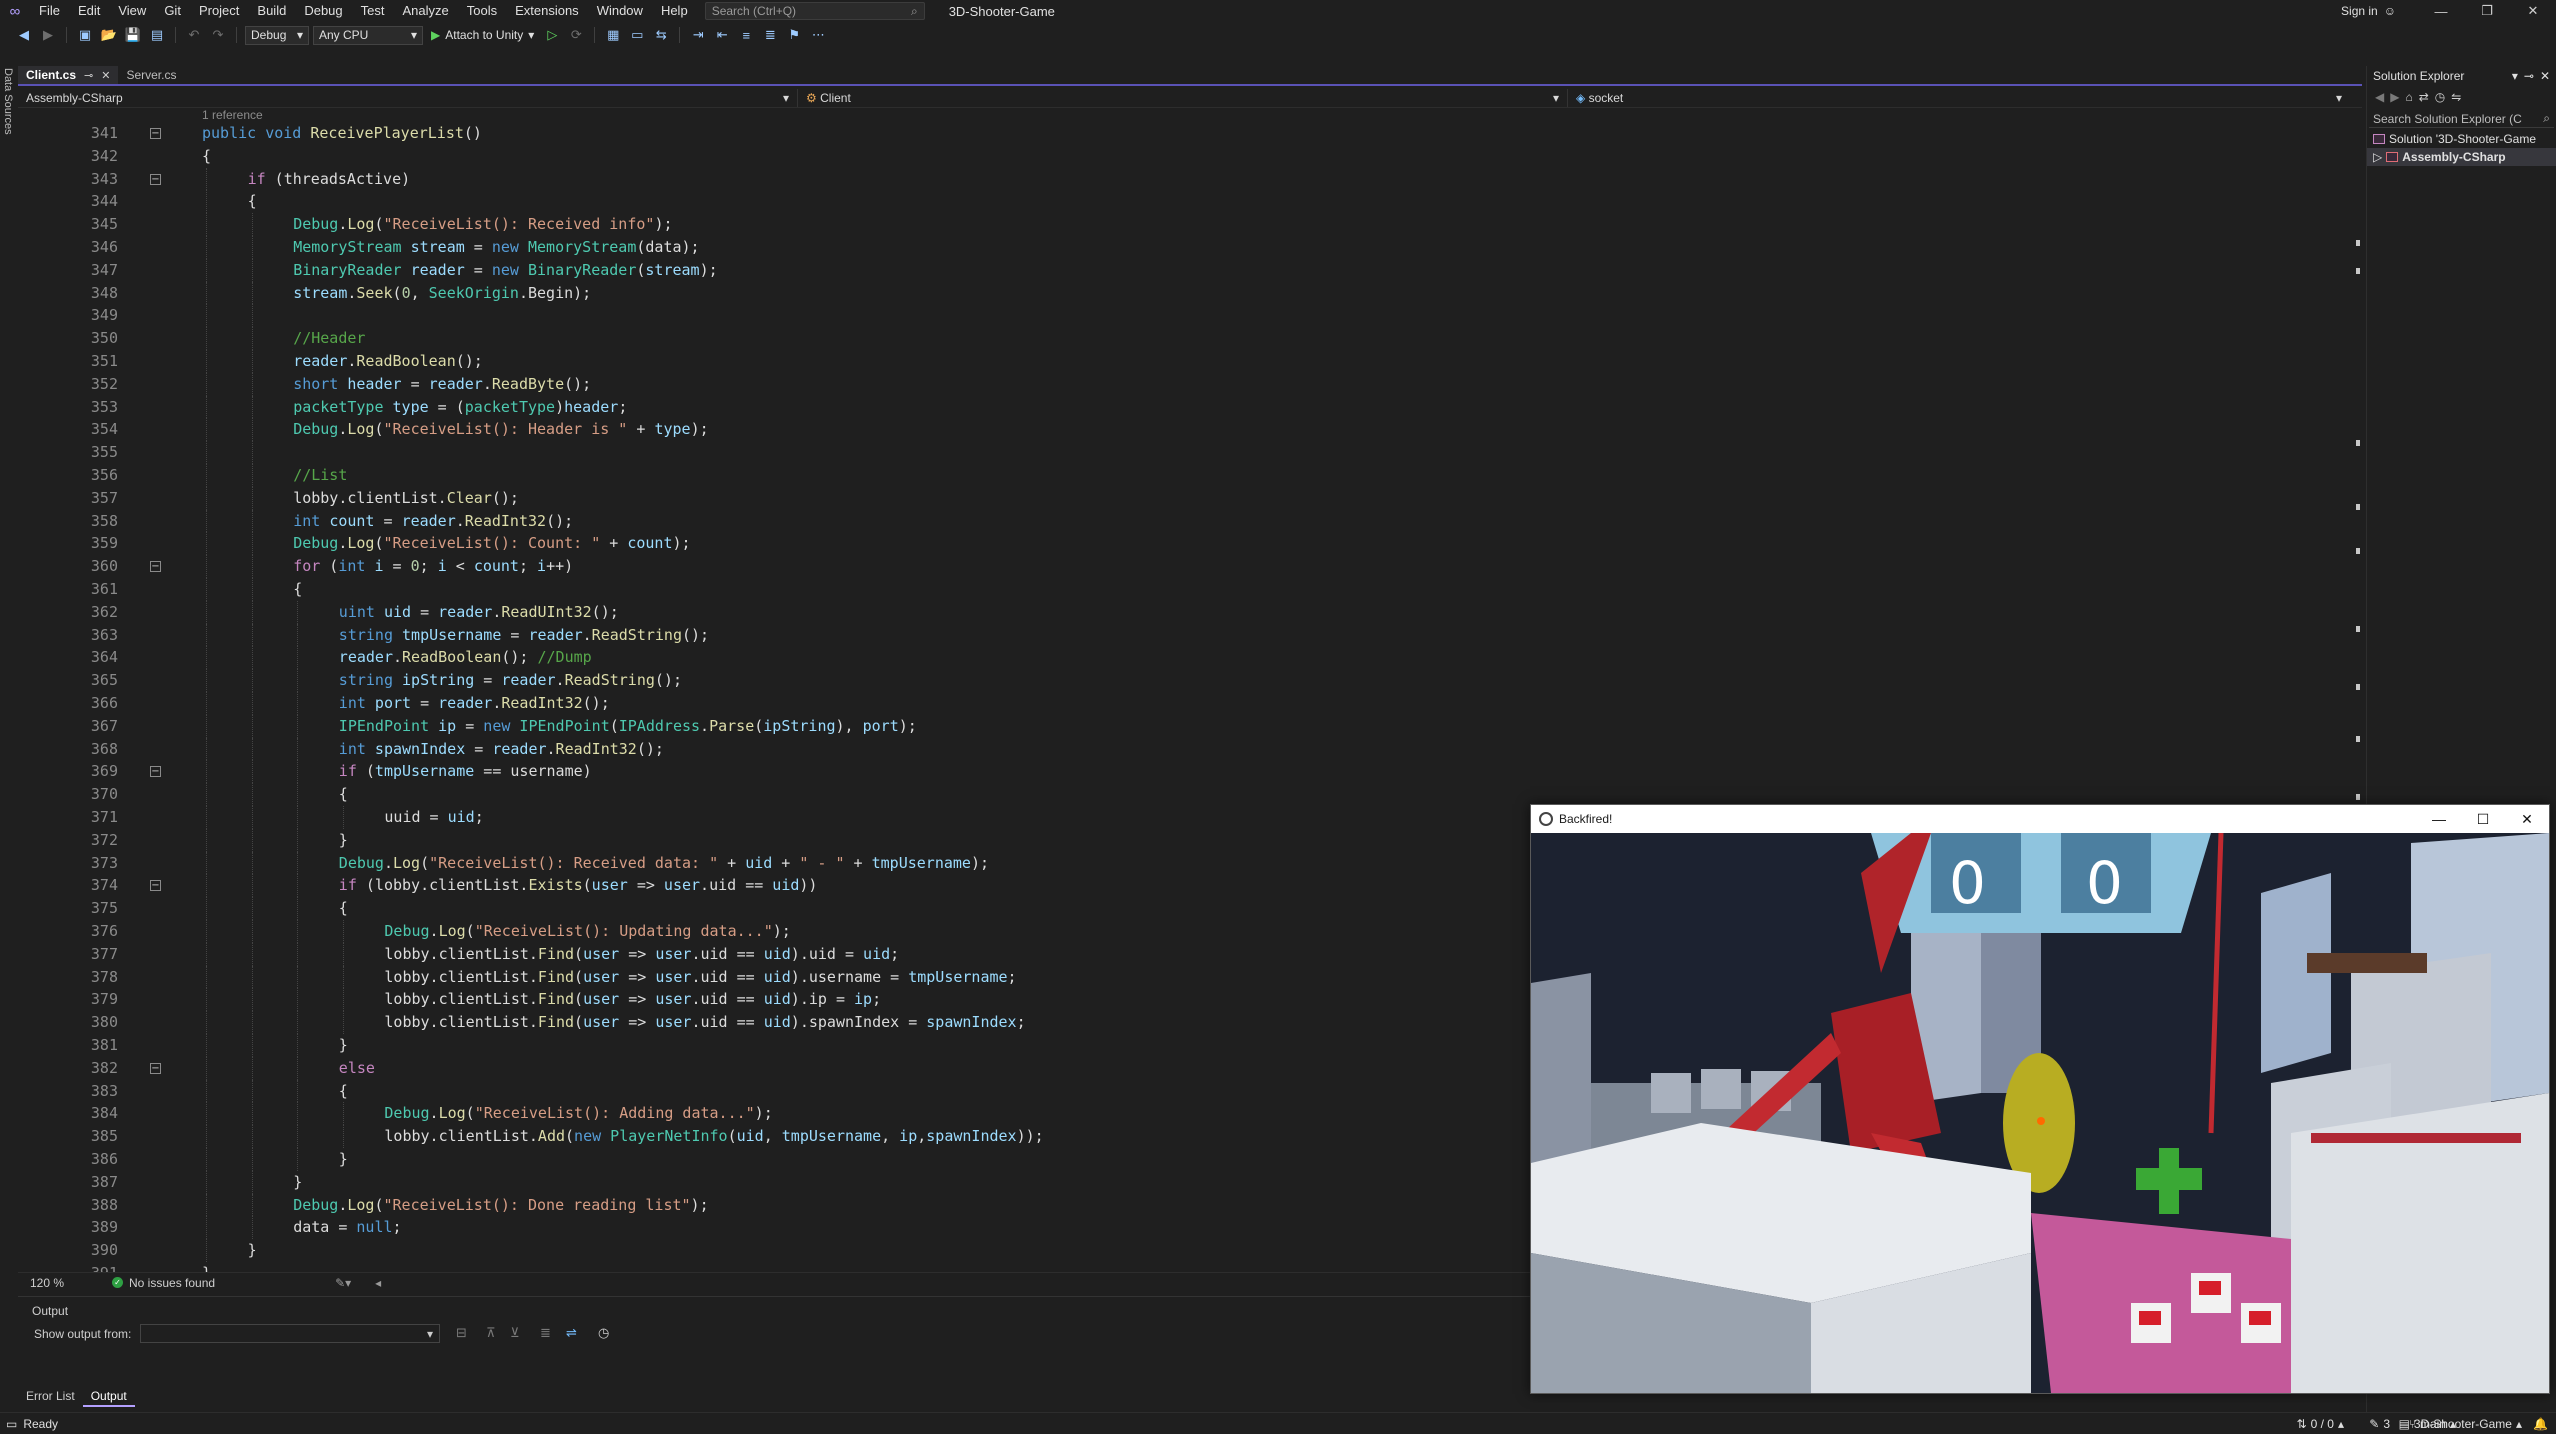 The width and height of the screenshot is (2556, 1434). I want to click on codelens-references: 1 reference, so click(232, 115).